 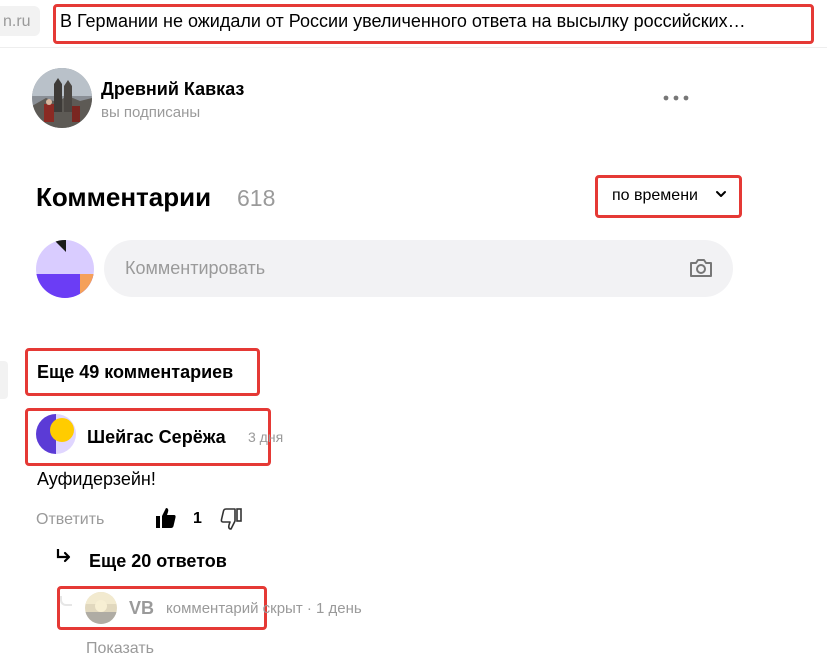 What do you see at coordinates (256, 198) in the screenshot?
I see `comments-count: 618` at bounding box center [256, 198].